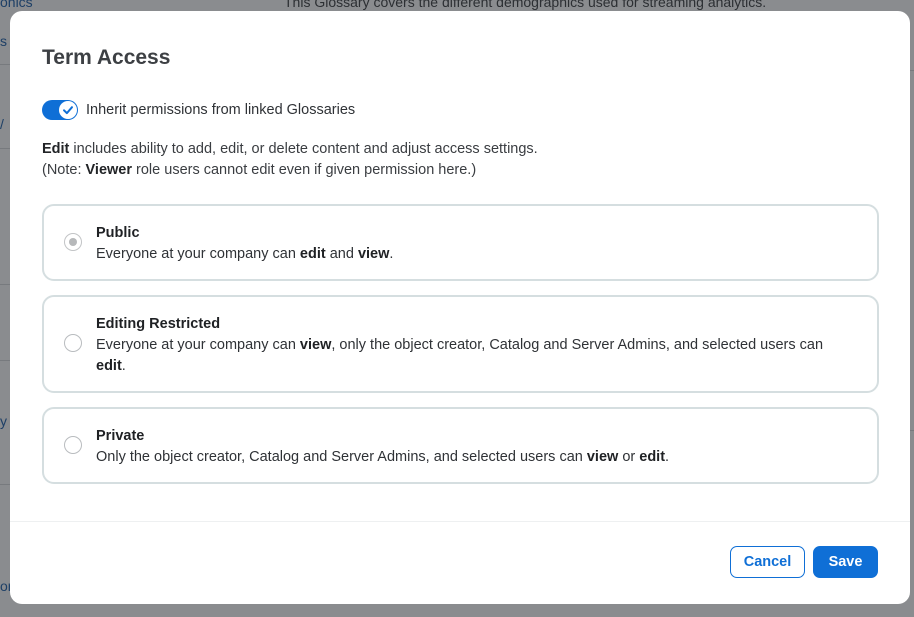 The height and width of the screenshot is (617, 914). Describe the element at coordinates (109, 170) in the screenshot. I see `help-viewer-term: Viewer` at that location.